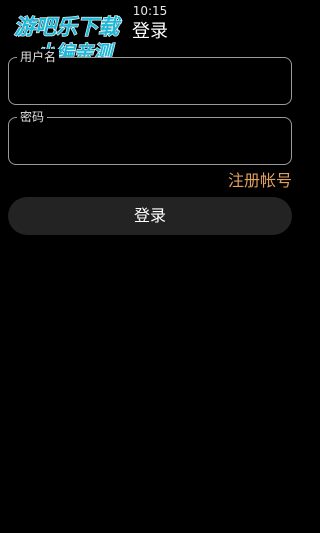  What do you see at coordinates (150, 83) in the screenshot?
I see `username-input` at bounding box center [150, 83].